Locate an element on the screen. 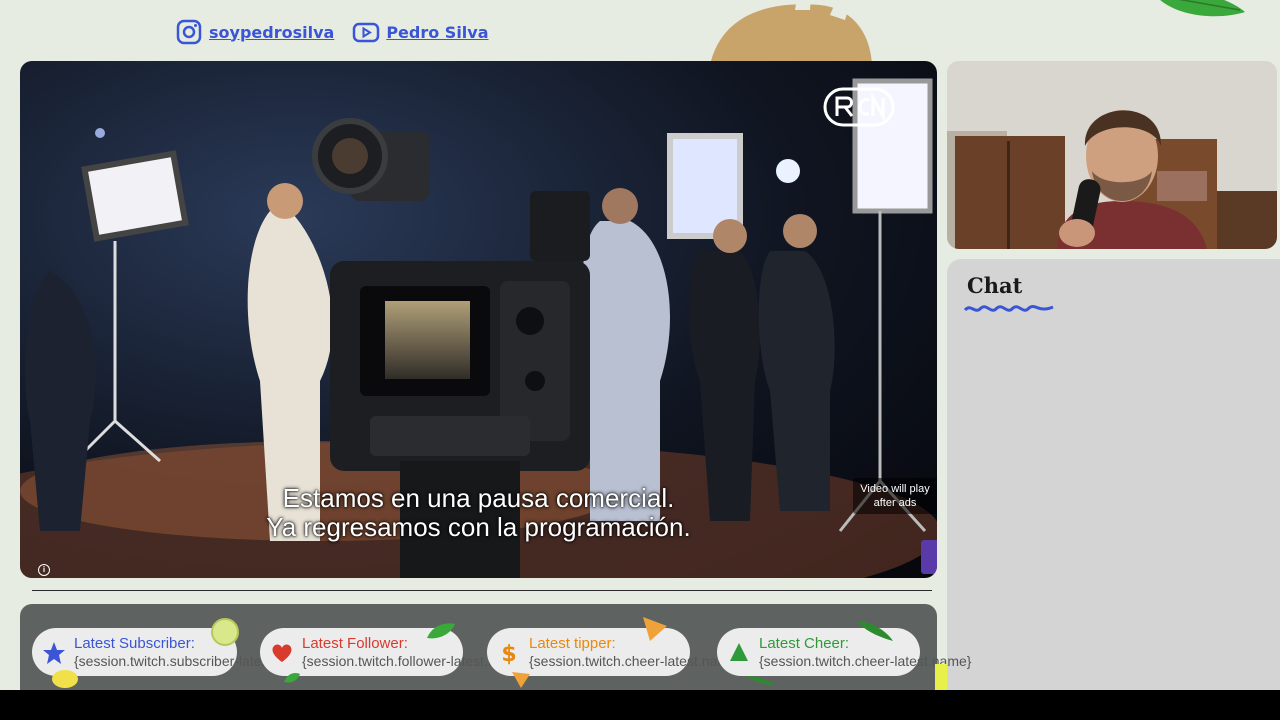  subscribe-badge is located at coordinates (929, 557).